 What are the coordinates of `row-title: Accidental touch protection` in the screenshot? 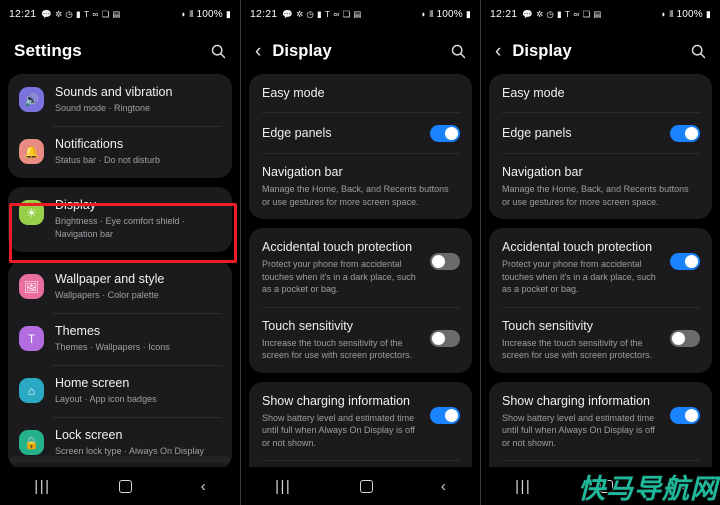 It's located at (337, 247).